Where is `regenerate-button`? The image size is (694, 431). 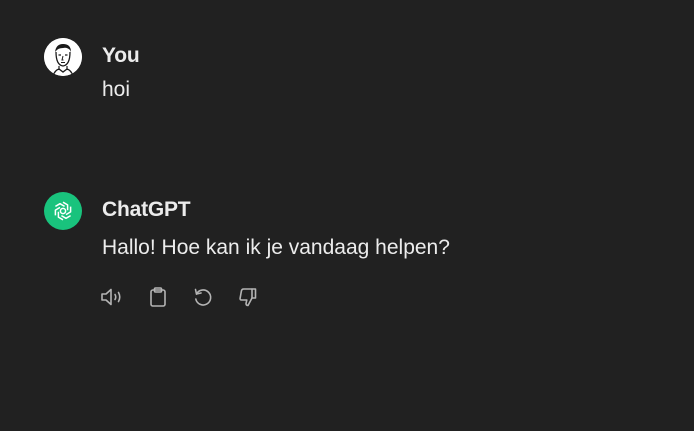 regenerate-button is located at coordinates (203, 297).